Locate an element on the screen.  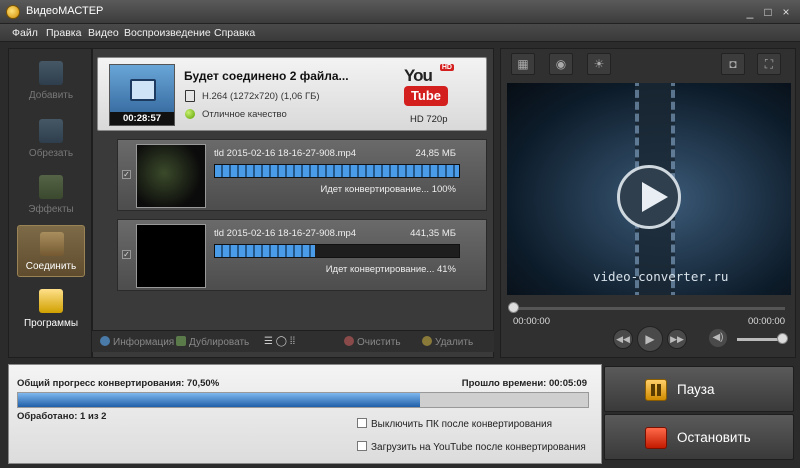
clear-button: Очистить is located at coordinates (372, 342).